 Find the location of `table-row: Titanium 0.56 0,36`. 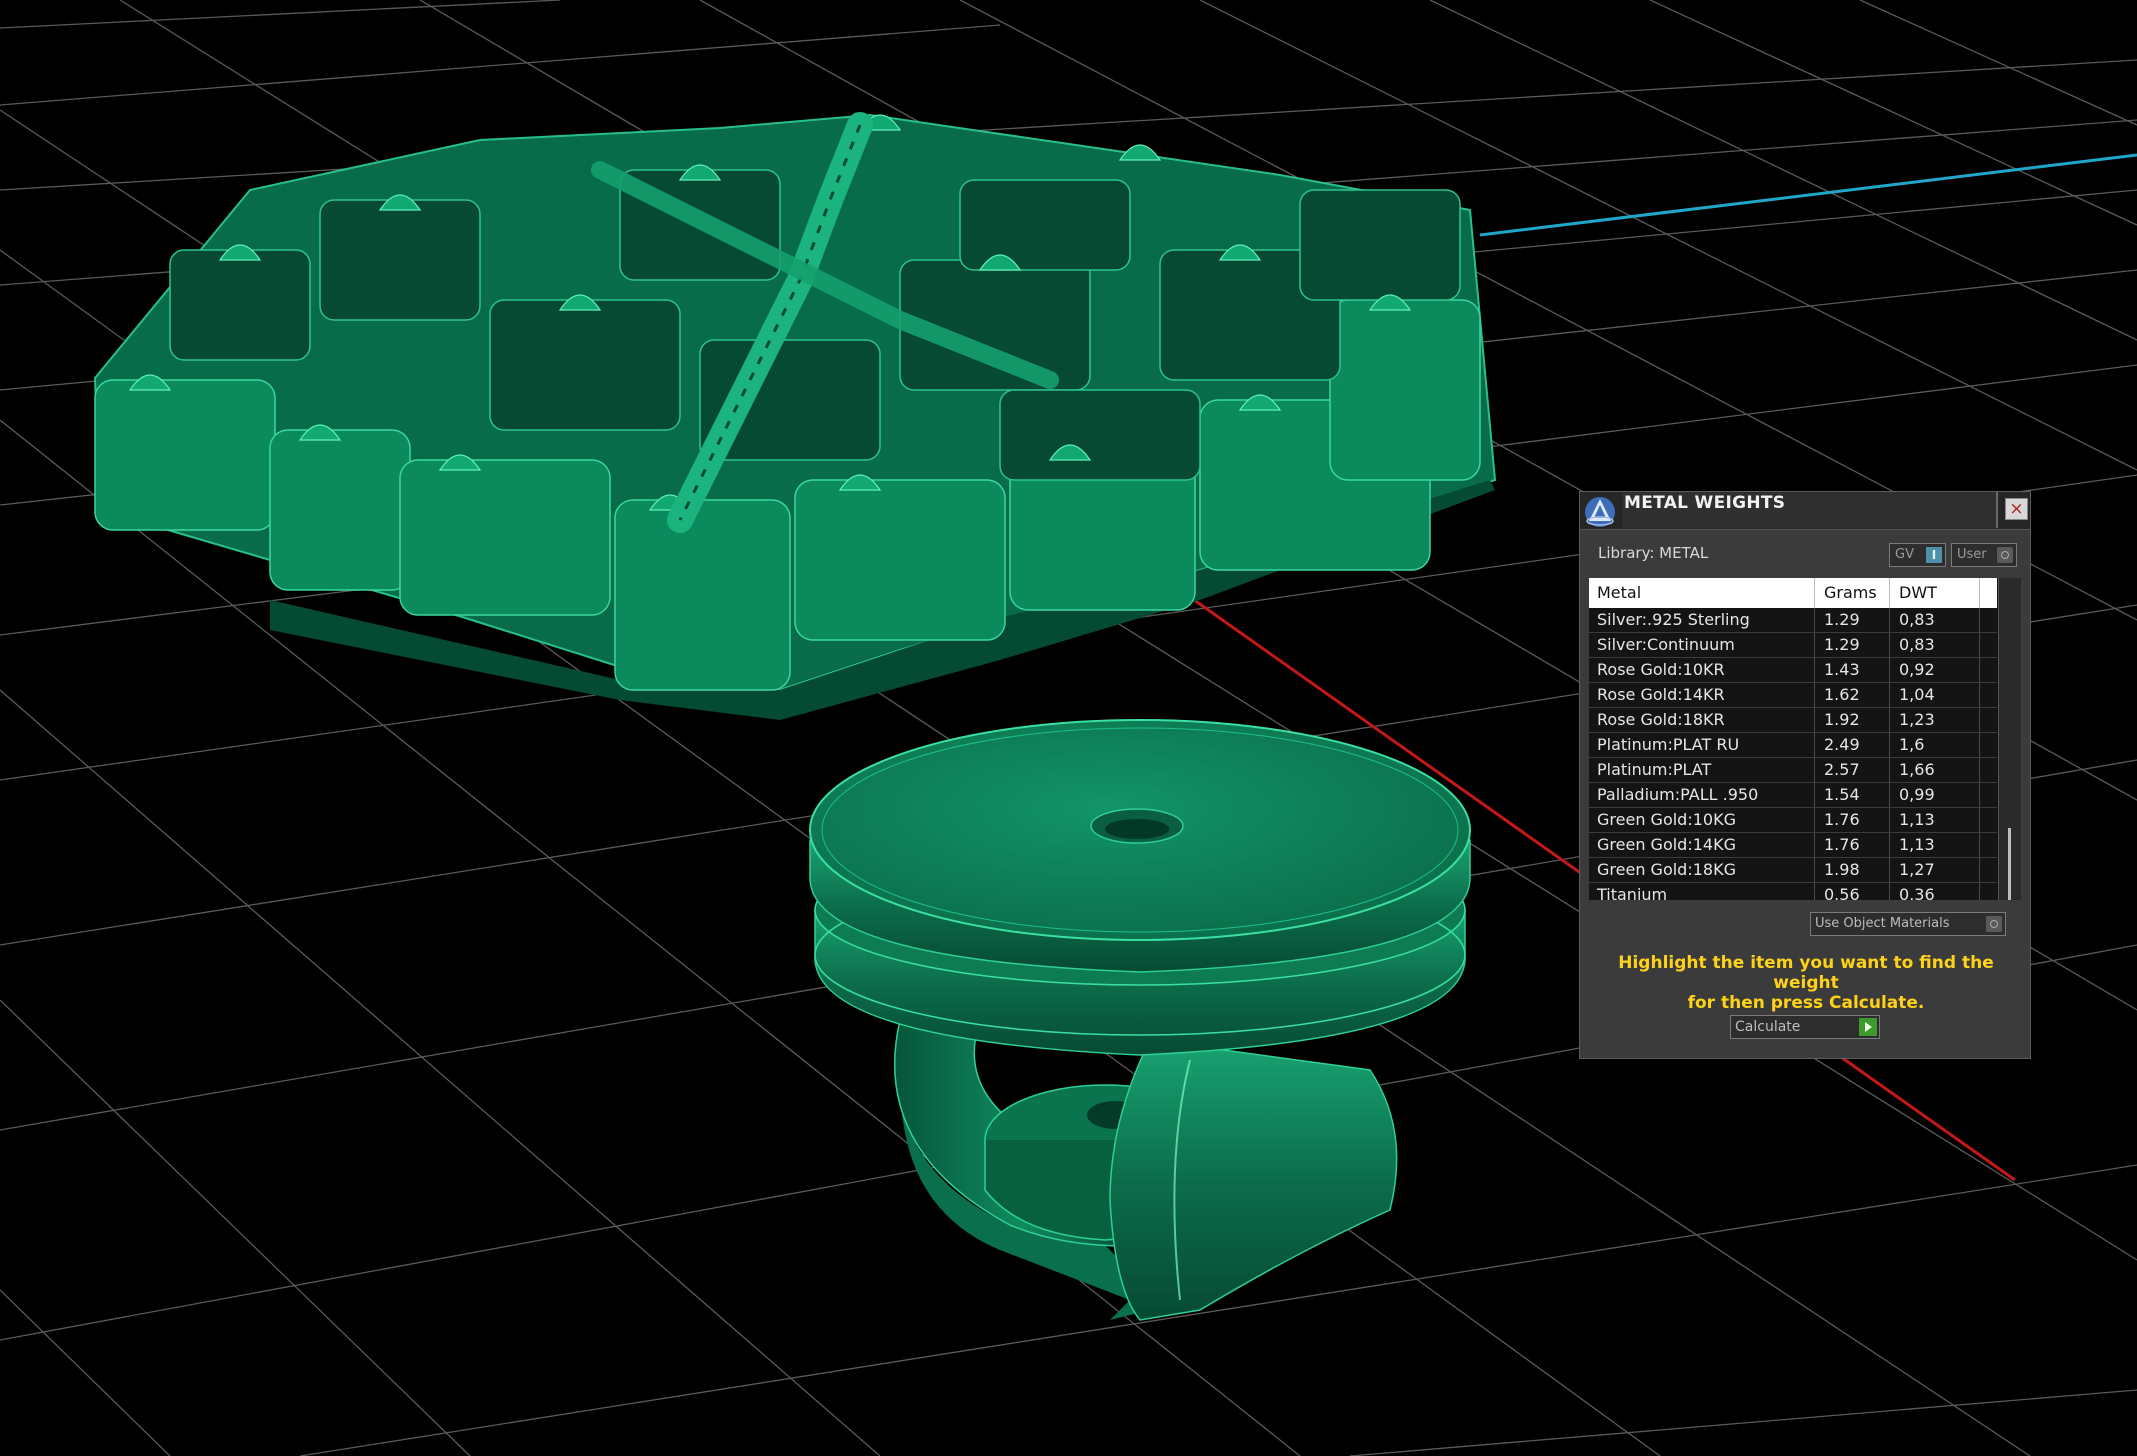

table-row: Titanium 0.56 0,36 is located at coordinates (1793, 891).